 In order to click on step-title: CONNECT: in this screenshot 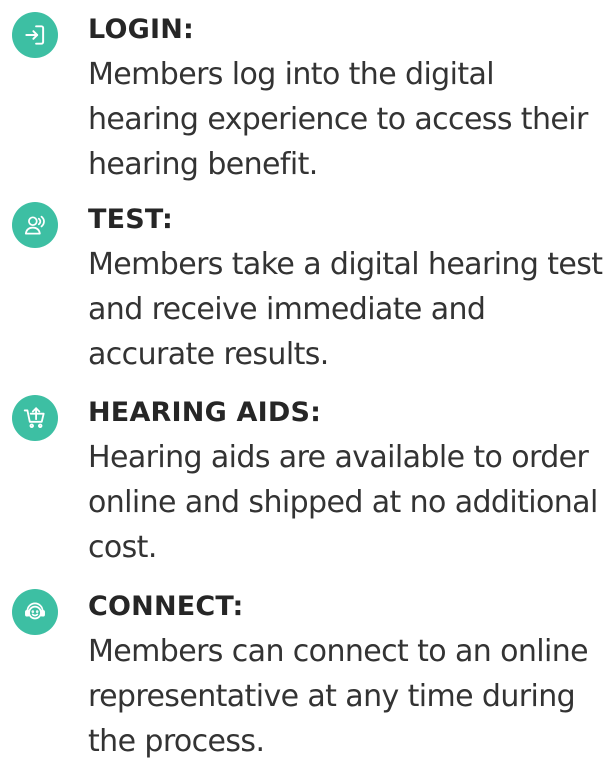, I will do `click(166, 606)`.